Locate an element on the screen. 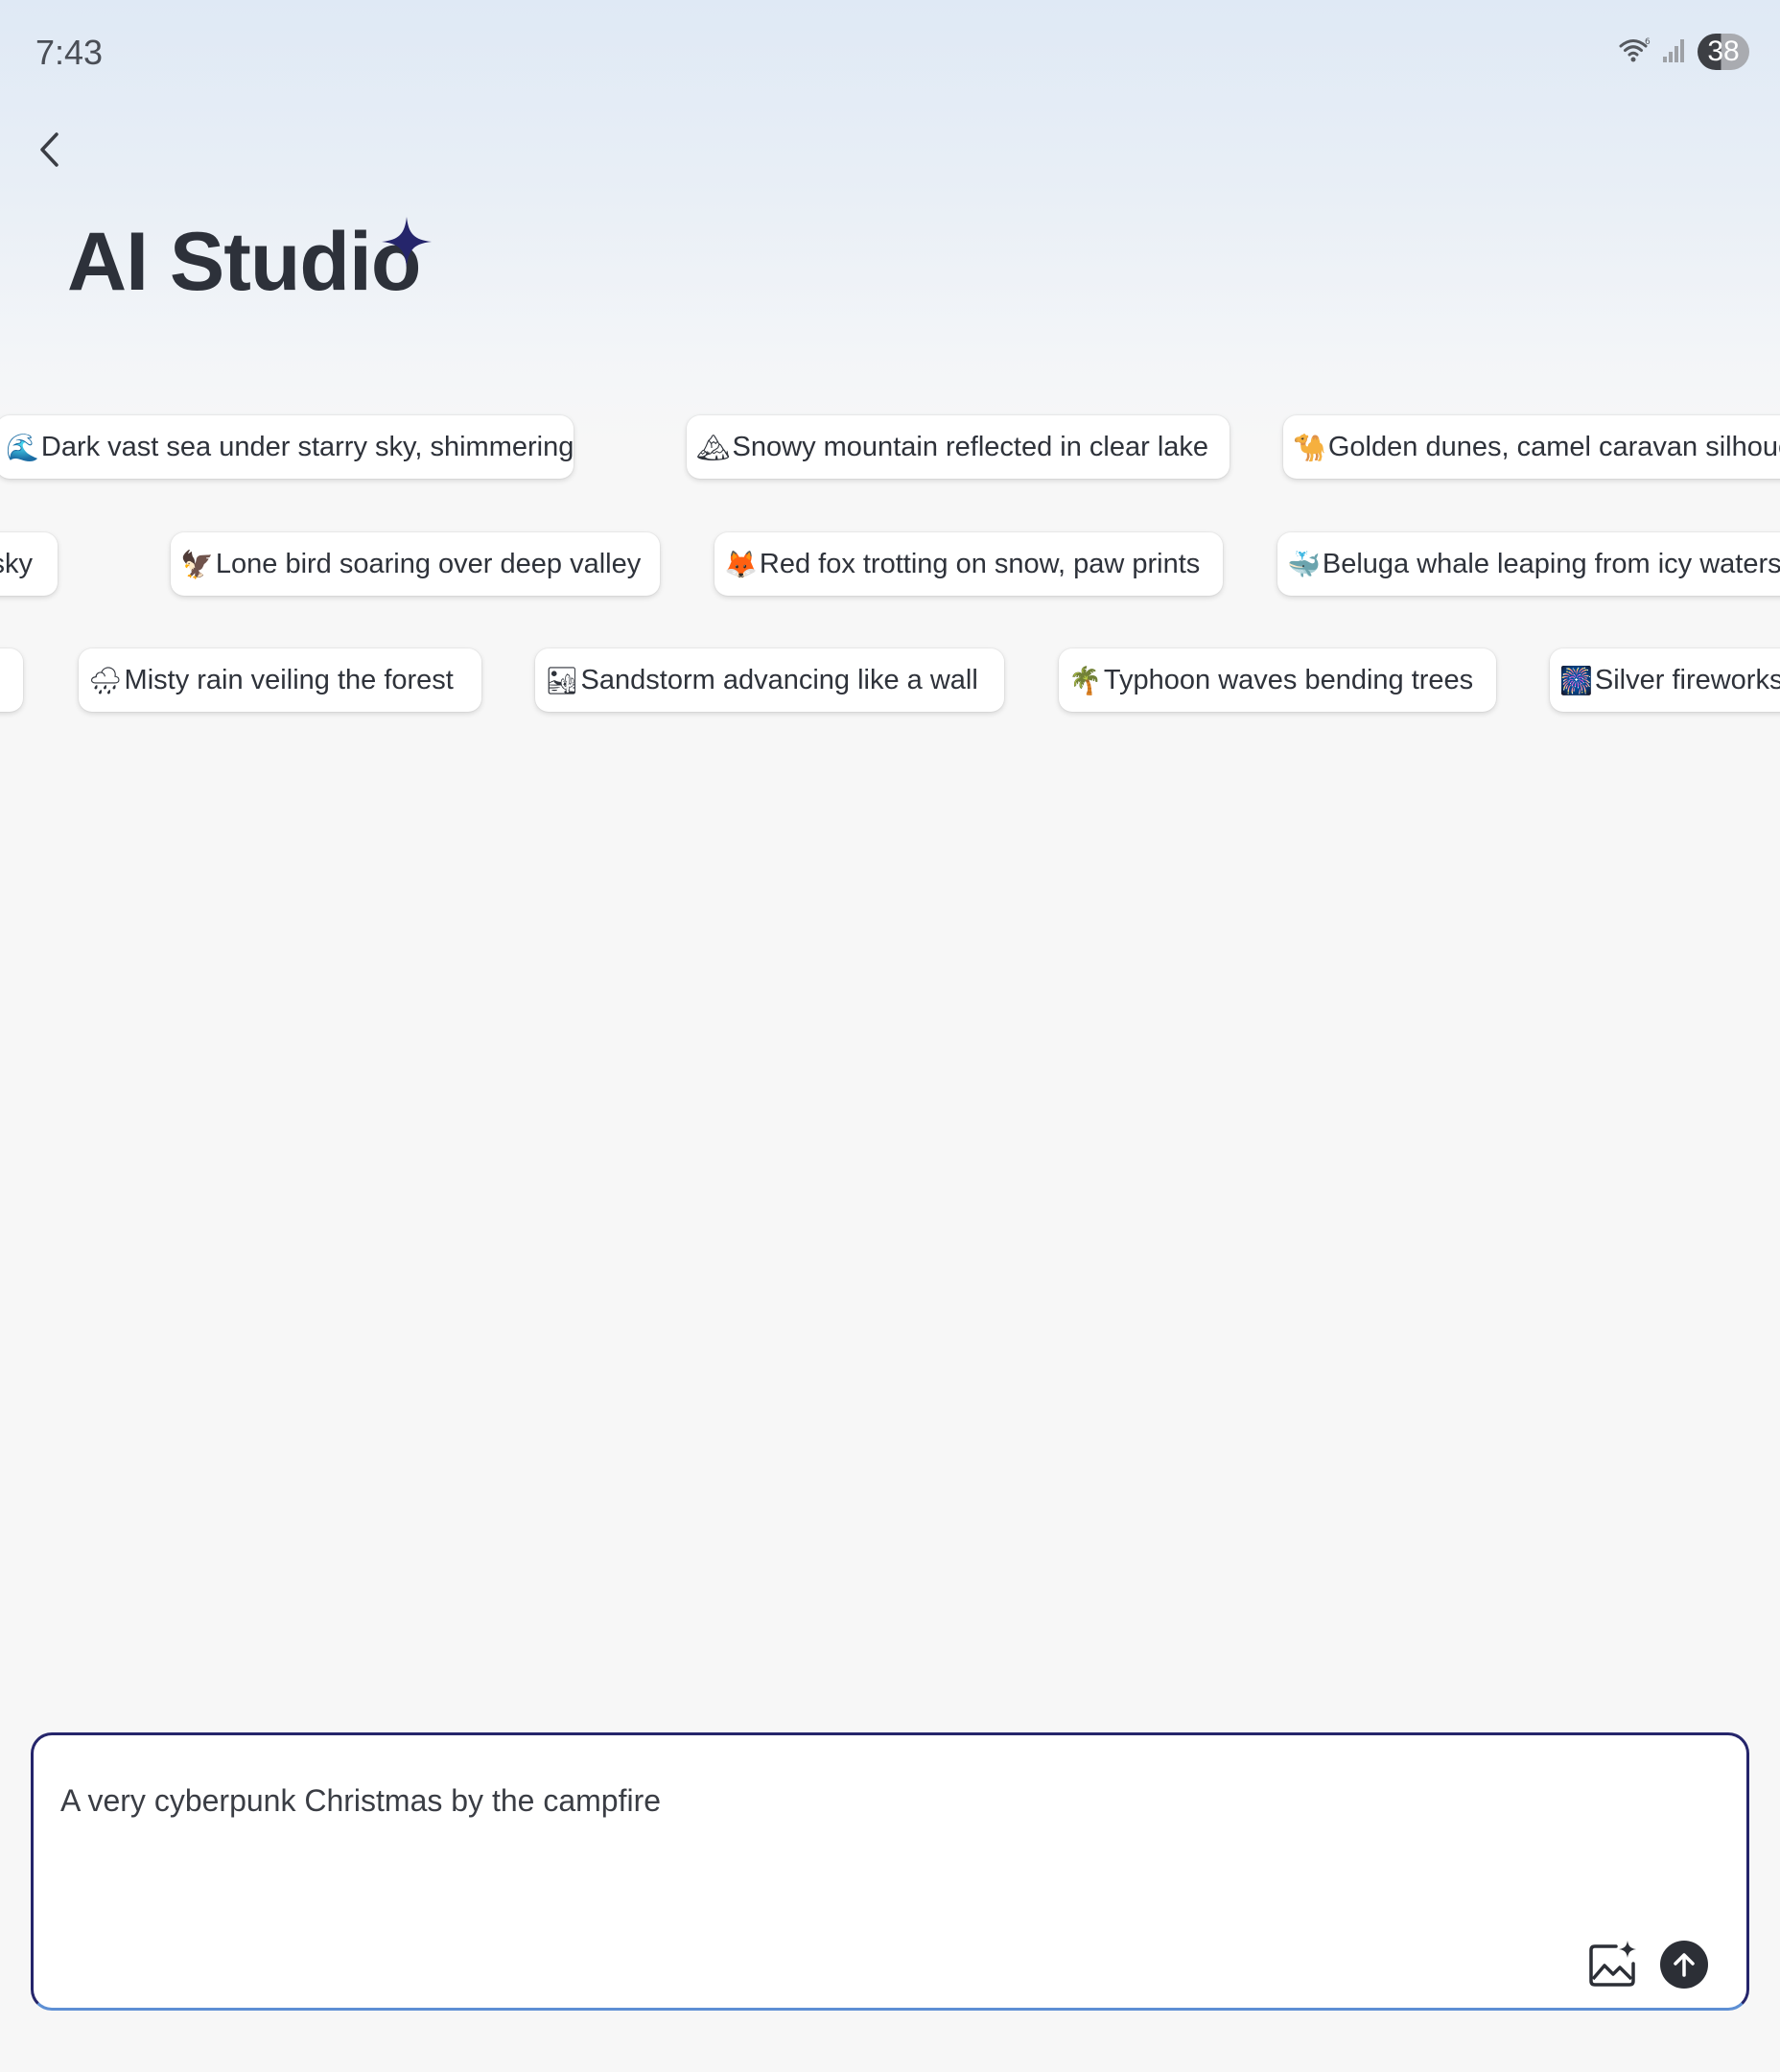 This screenshot has width=1780, height=2072. chip-label: Typhoon waves bending trees is located at coordinates (1288, 679).